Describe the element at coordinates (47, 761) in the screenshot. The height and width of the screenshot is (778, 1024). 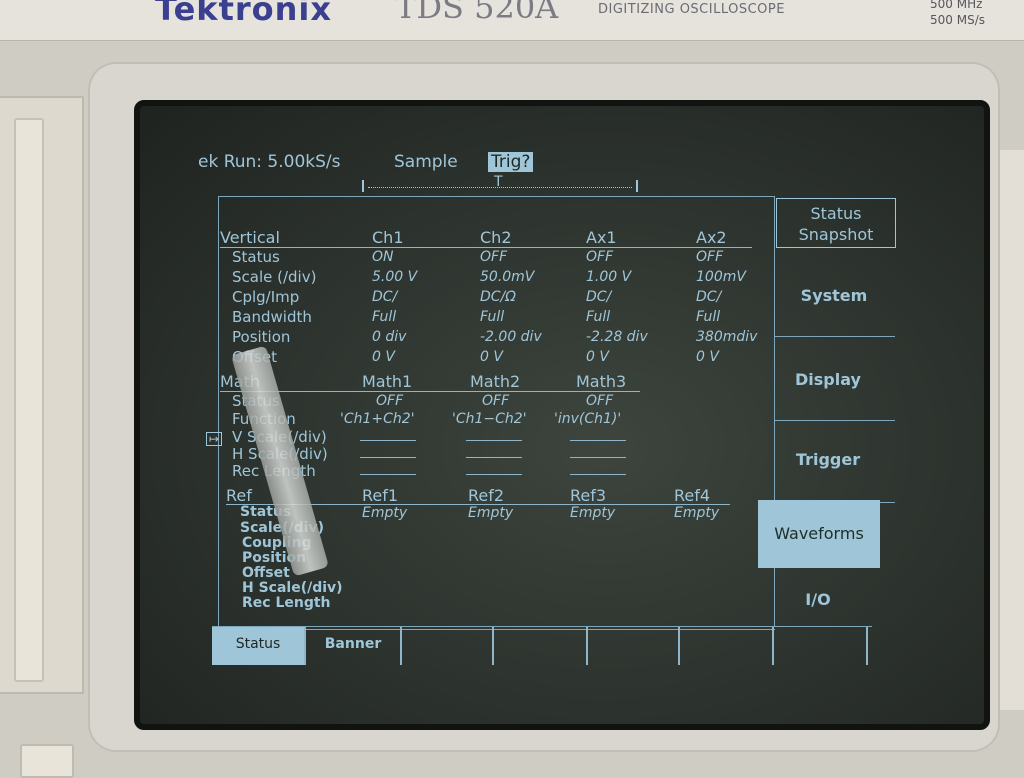
I see `floppy-eject-button` at that location.